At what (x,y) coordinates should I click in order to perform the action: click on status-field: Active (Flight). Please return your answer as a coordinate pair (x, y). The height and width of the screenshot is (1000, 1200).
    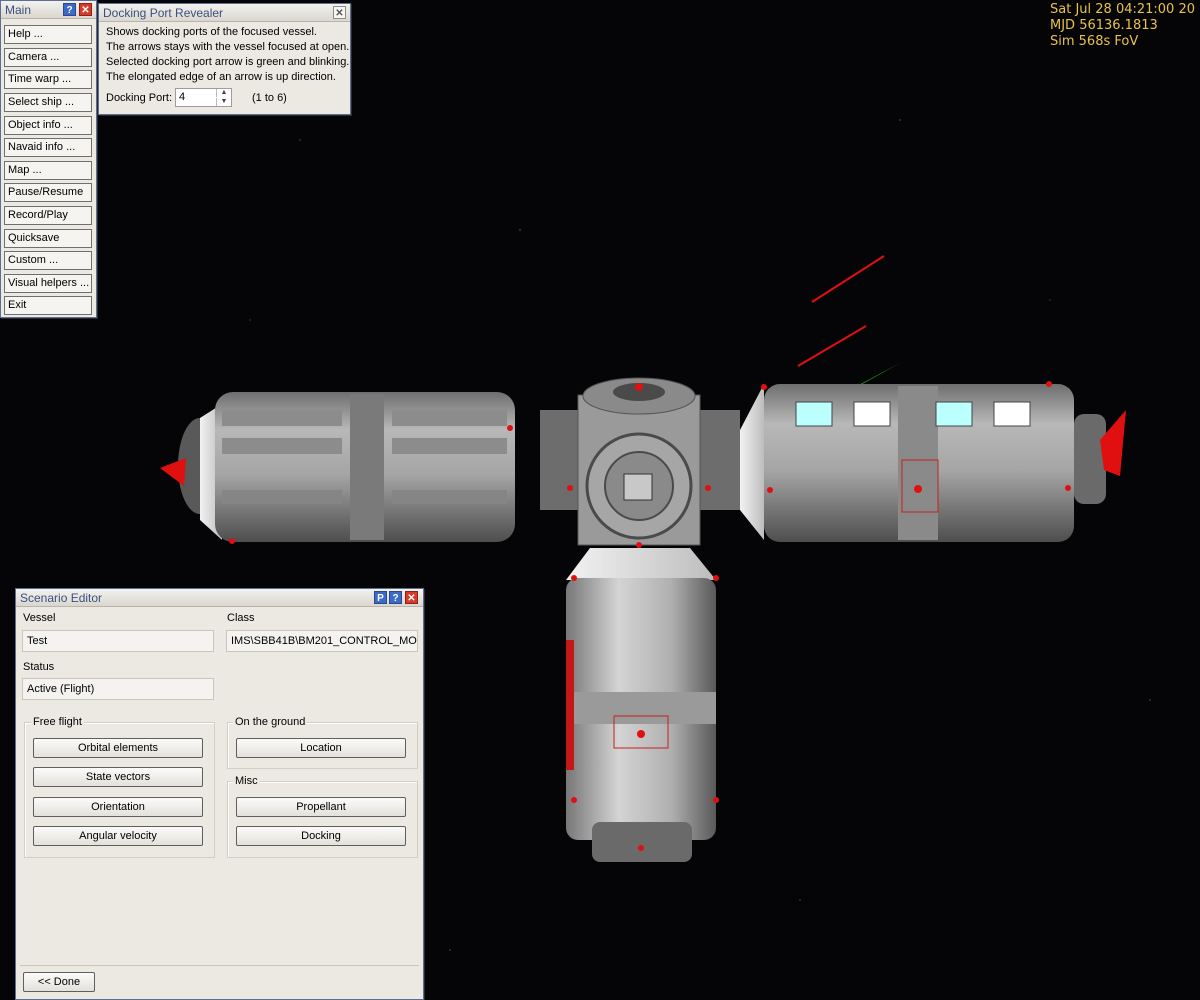
    Looking at the image, I should click on (118, 689).